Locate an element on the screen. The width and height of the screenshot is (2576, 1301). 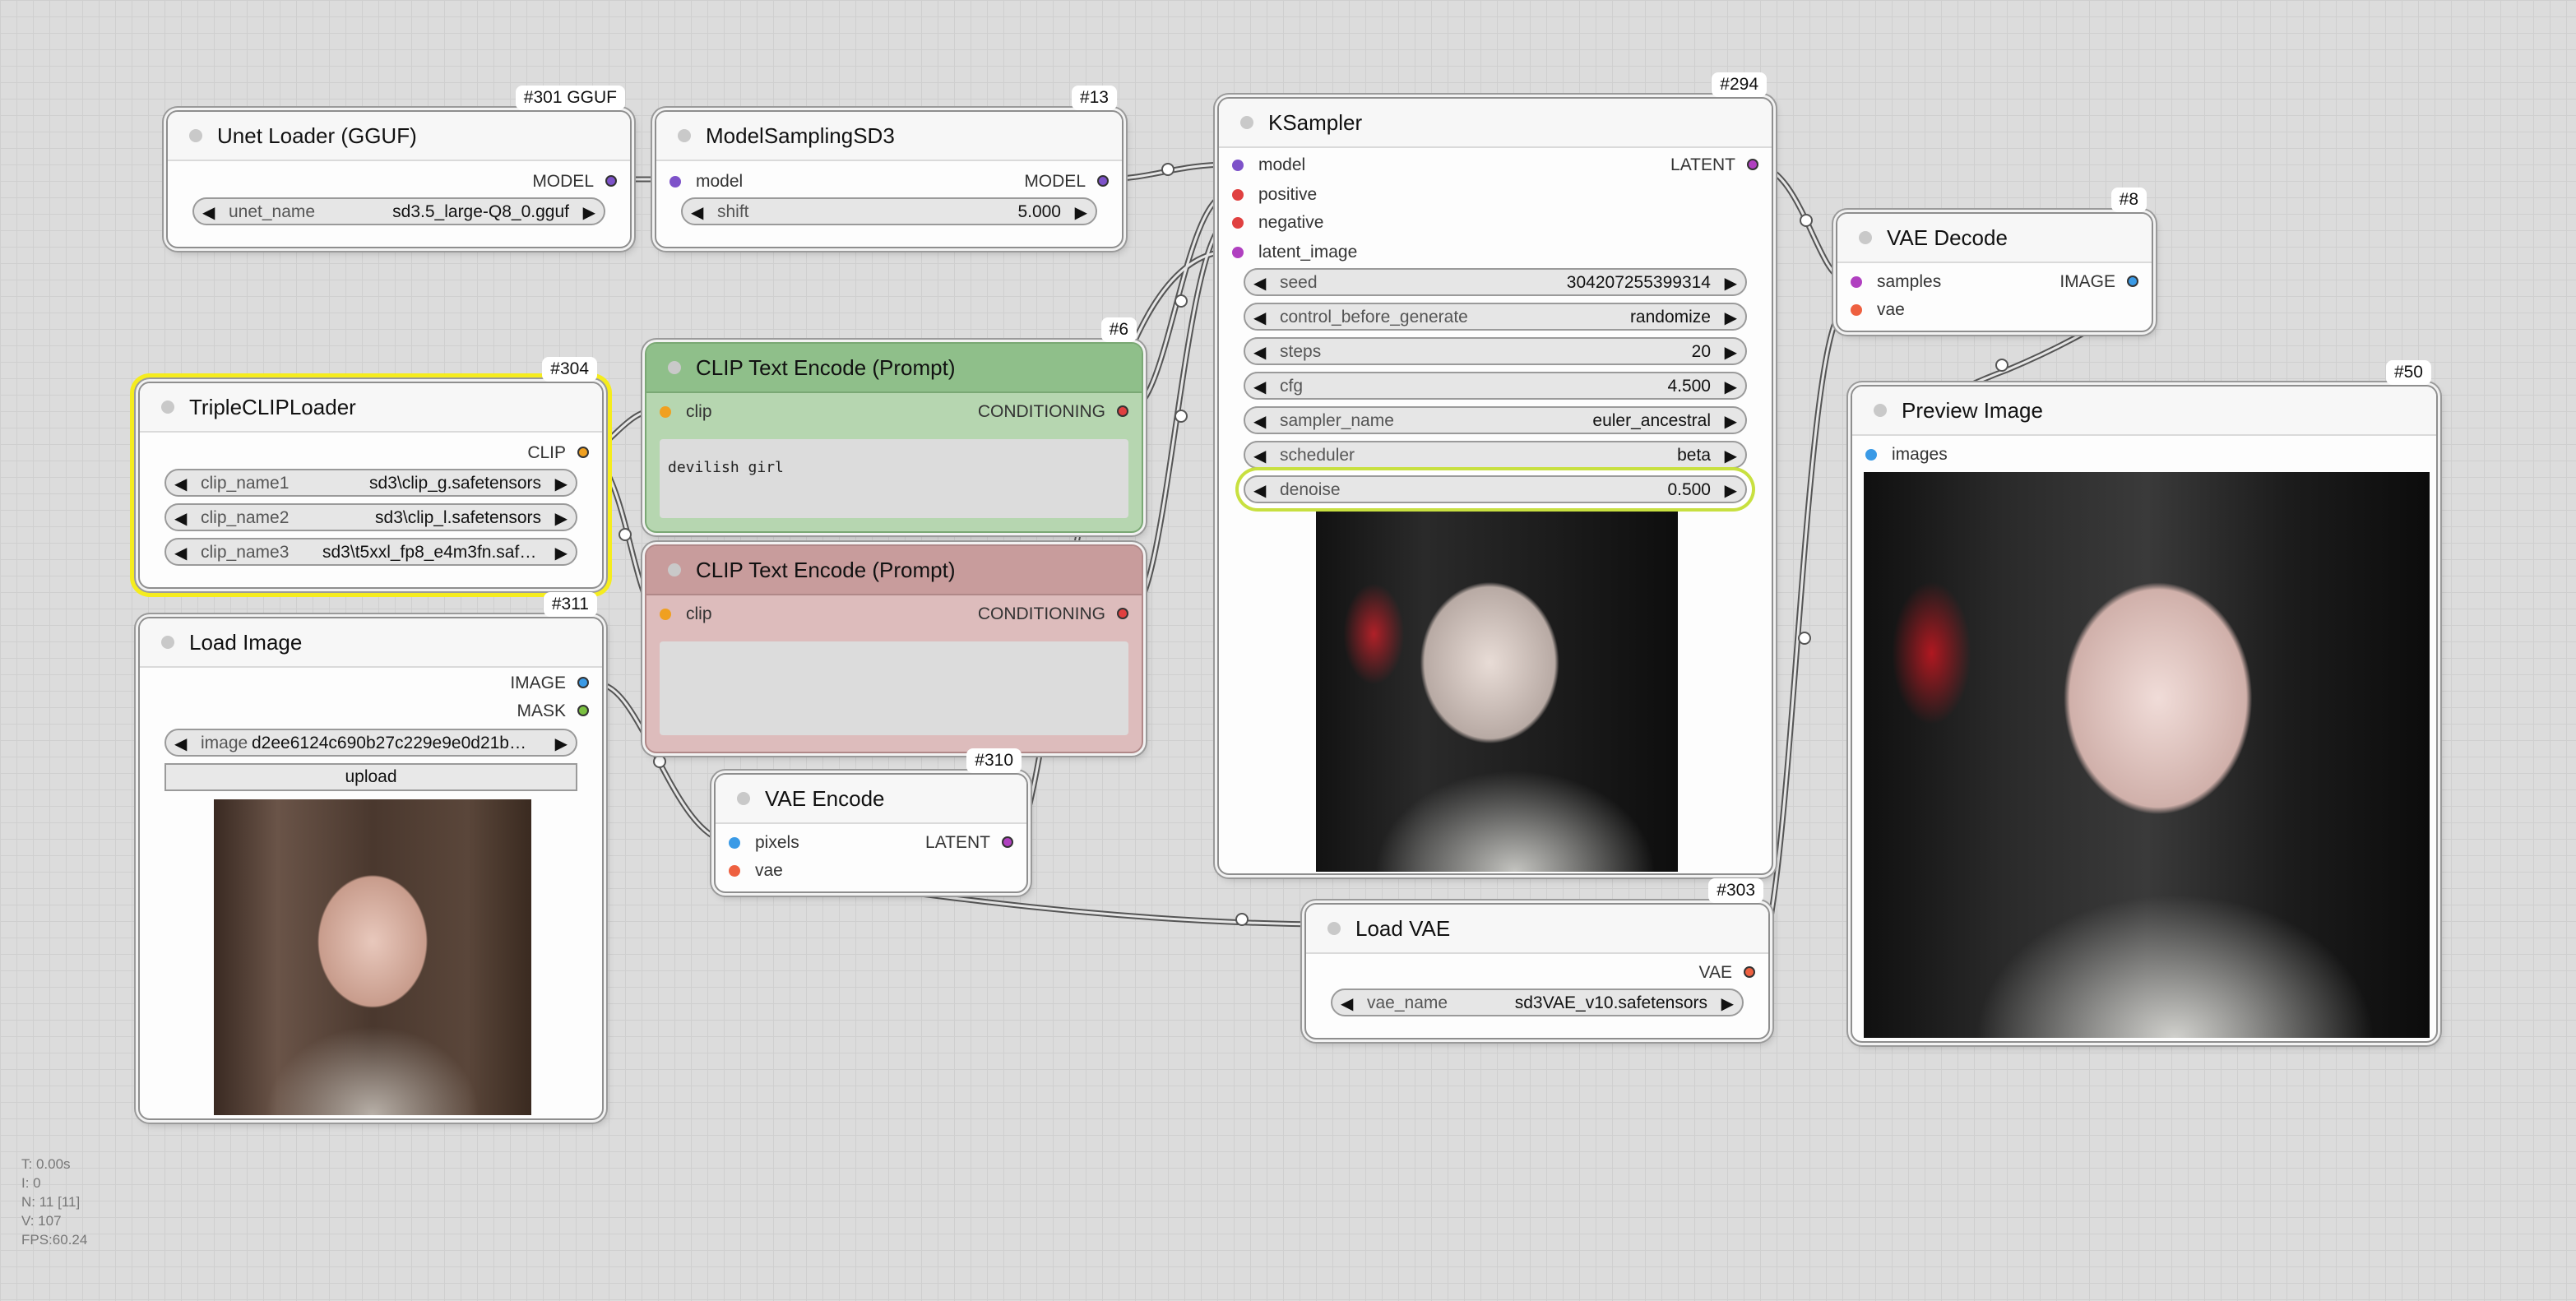
input-images: images is located at coordinates (1906, 454).